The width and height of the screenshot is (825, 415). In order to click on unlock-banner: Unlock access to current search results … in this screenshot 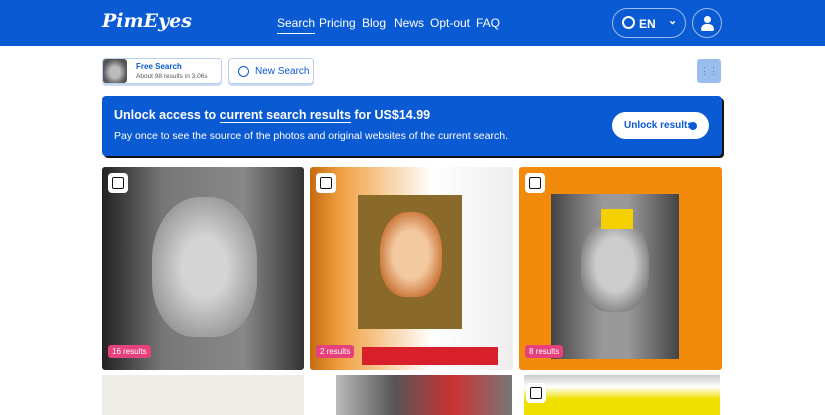, I will do `click(412, 126)`.